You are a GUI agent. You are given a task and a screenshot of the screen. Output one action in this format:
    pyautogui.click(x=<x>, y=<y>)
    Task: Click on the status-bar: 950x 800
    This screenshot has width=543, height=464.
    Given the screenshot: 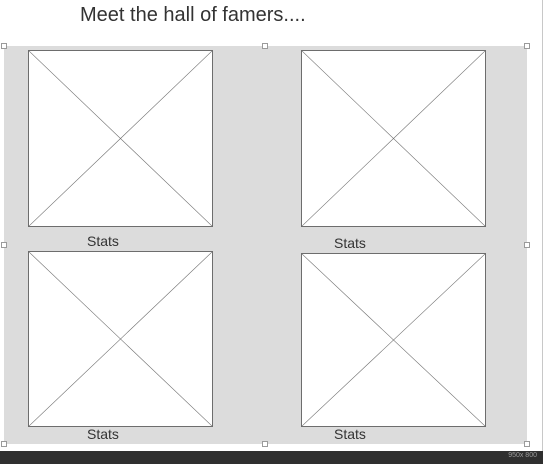 What is the action you would take?
    pyautogui.click(x=271, y=457)
    